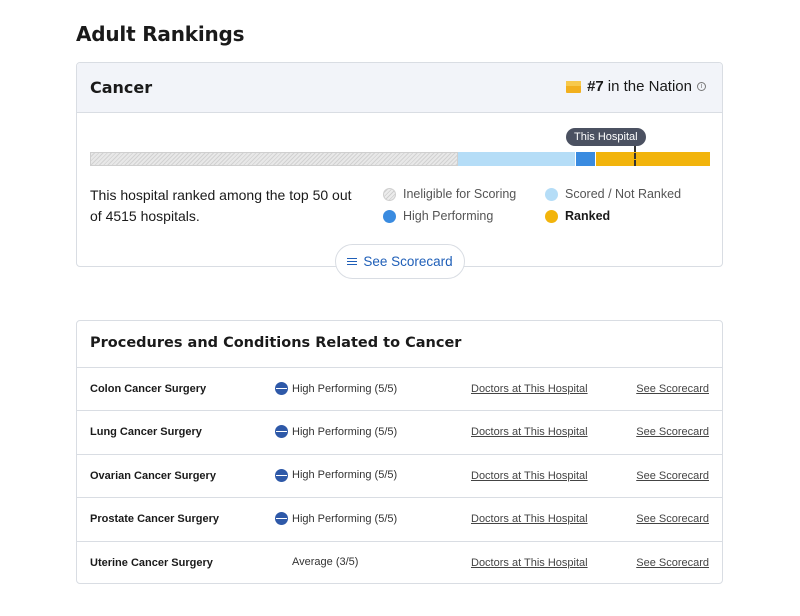 This screenshot has width=800, height=616. What do you see at coordinates (551, 216) in the screenshot?
I see `ranked-dot-icon` at bounding box center [551, 216].